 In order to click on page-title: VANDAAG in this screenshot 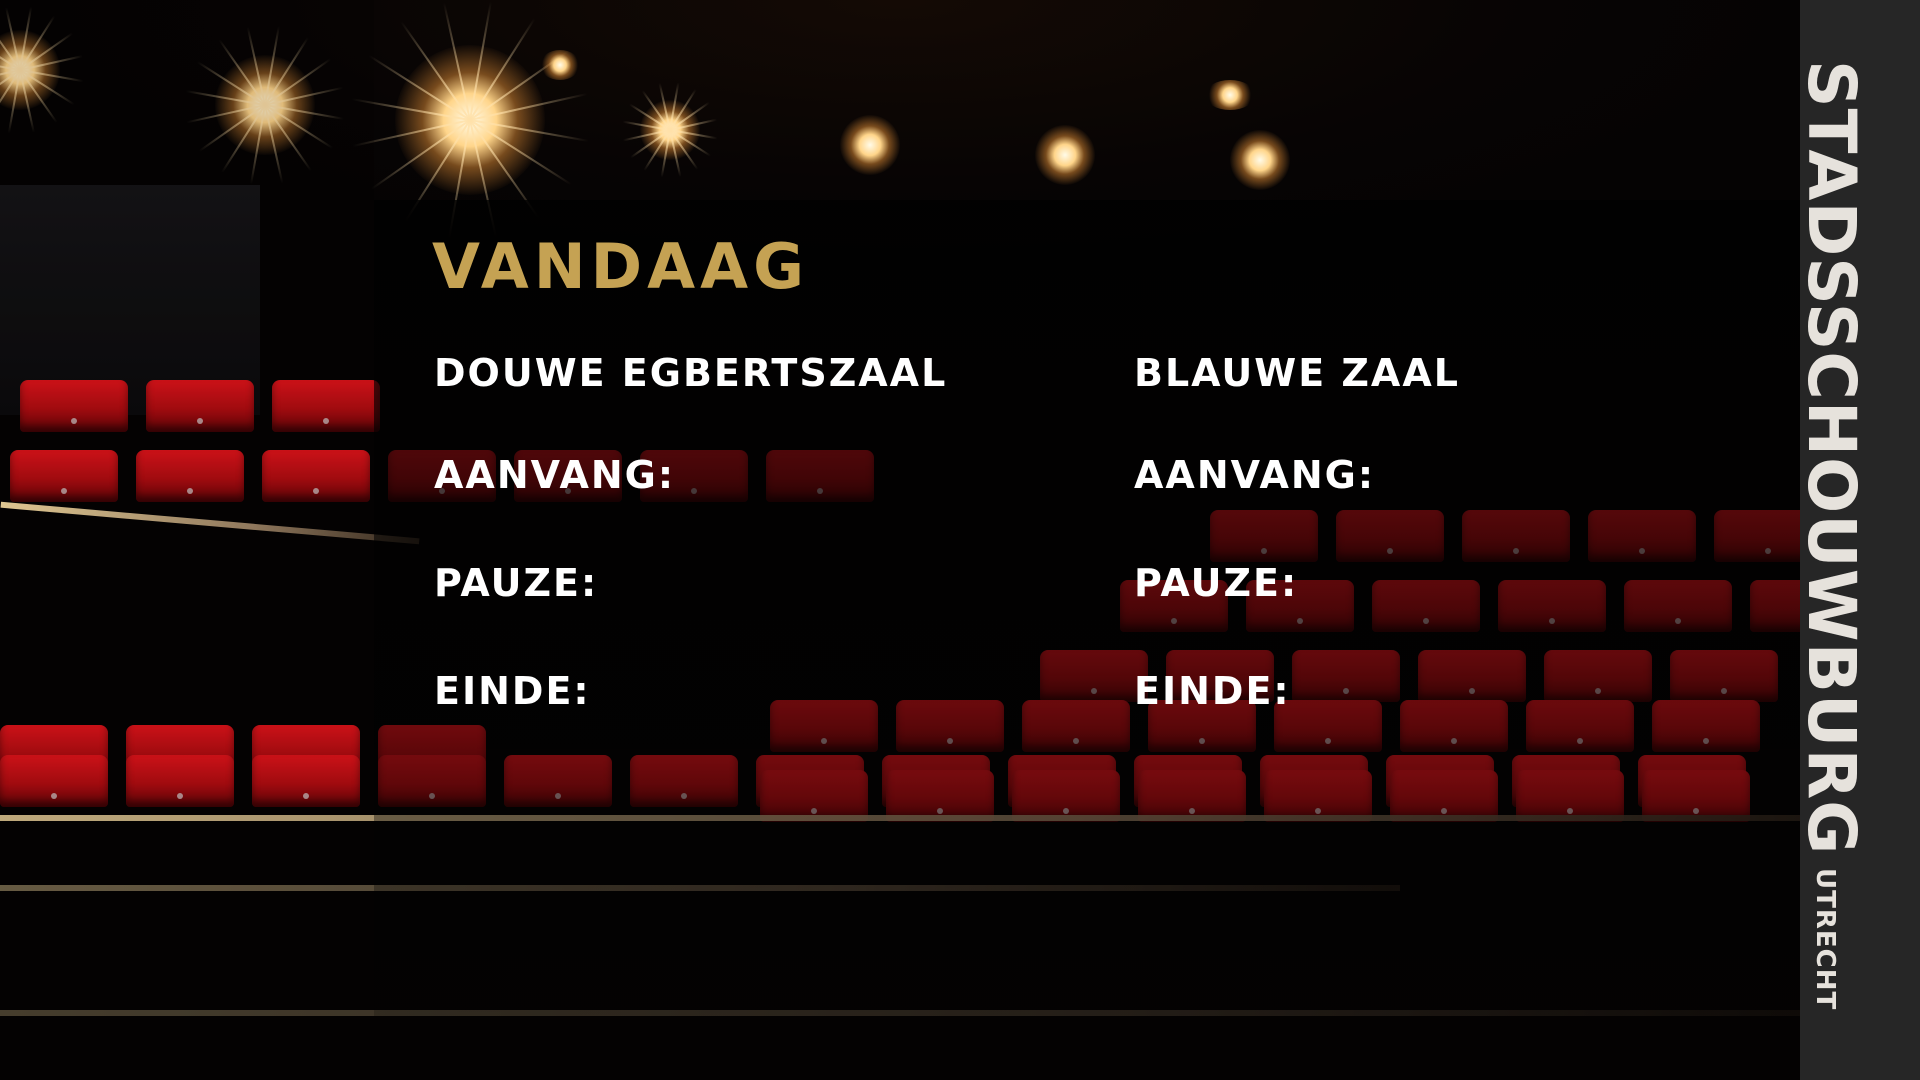, I will do `click(620, 266)`.